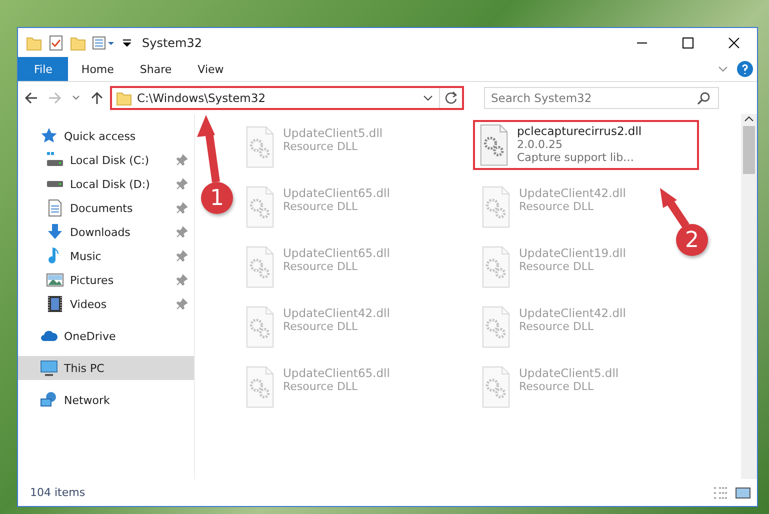  I want to click on address-bar: C:\Windows\System32, so click(287, 98).